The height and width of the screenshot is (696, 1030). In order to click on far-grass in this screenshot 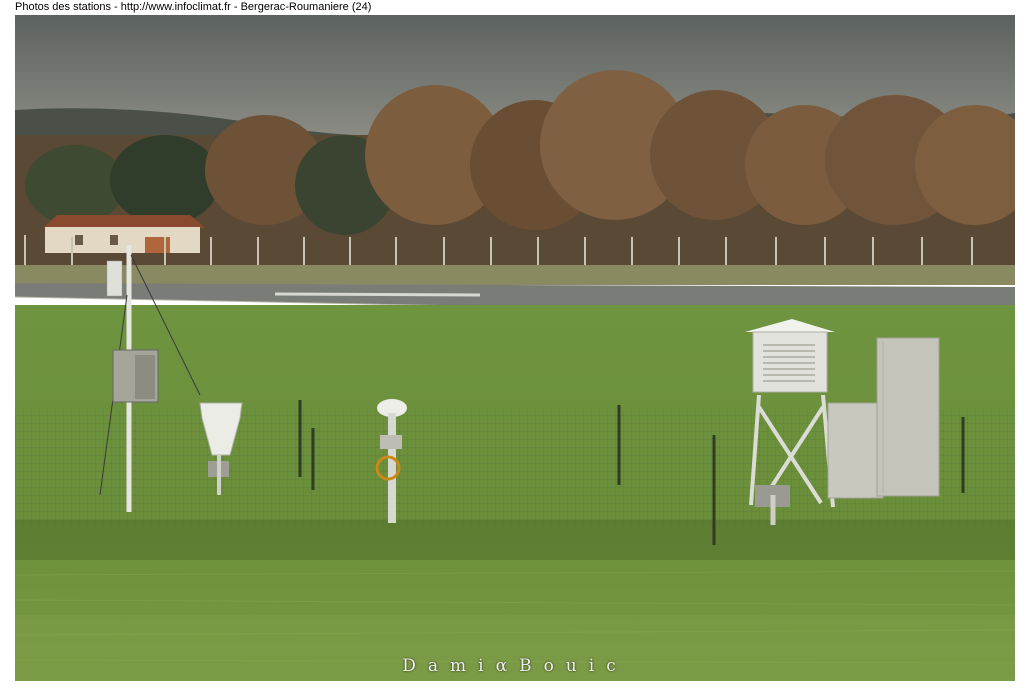, I will do `click(515, 275)`.